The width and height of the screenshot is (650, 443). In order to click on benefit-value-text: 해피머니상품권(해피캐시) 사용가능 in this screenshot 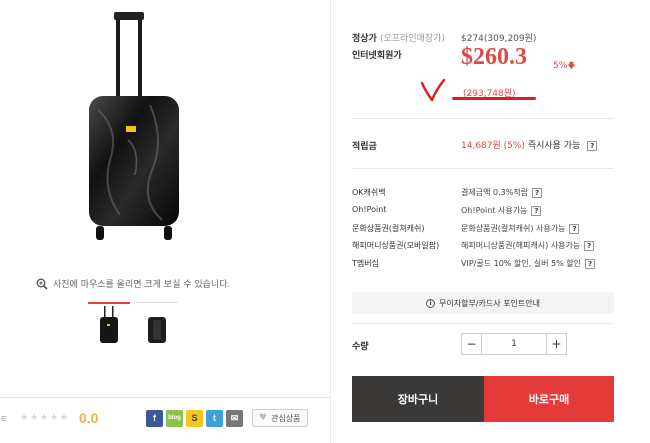, I will do `click(521, 245)`.